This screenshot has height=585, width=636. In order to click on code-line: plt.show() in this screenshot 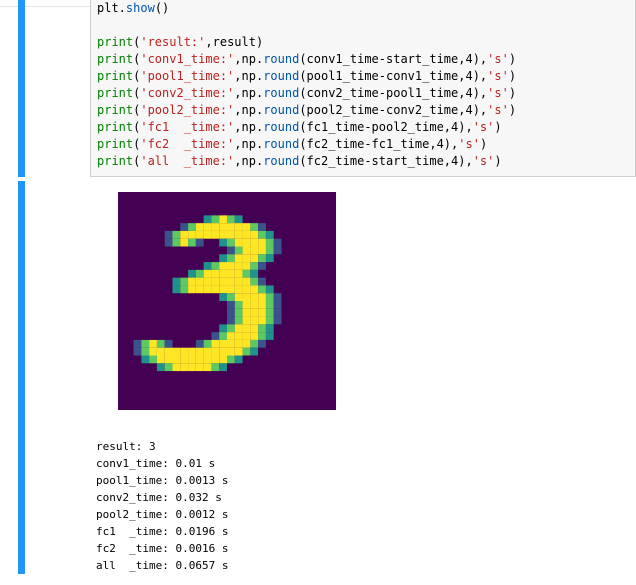, I will do `click(133, 8)`.